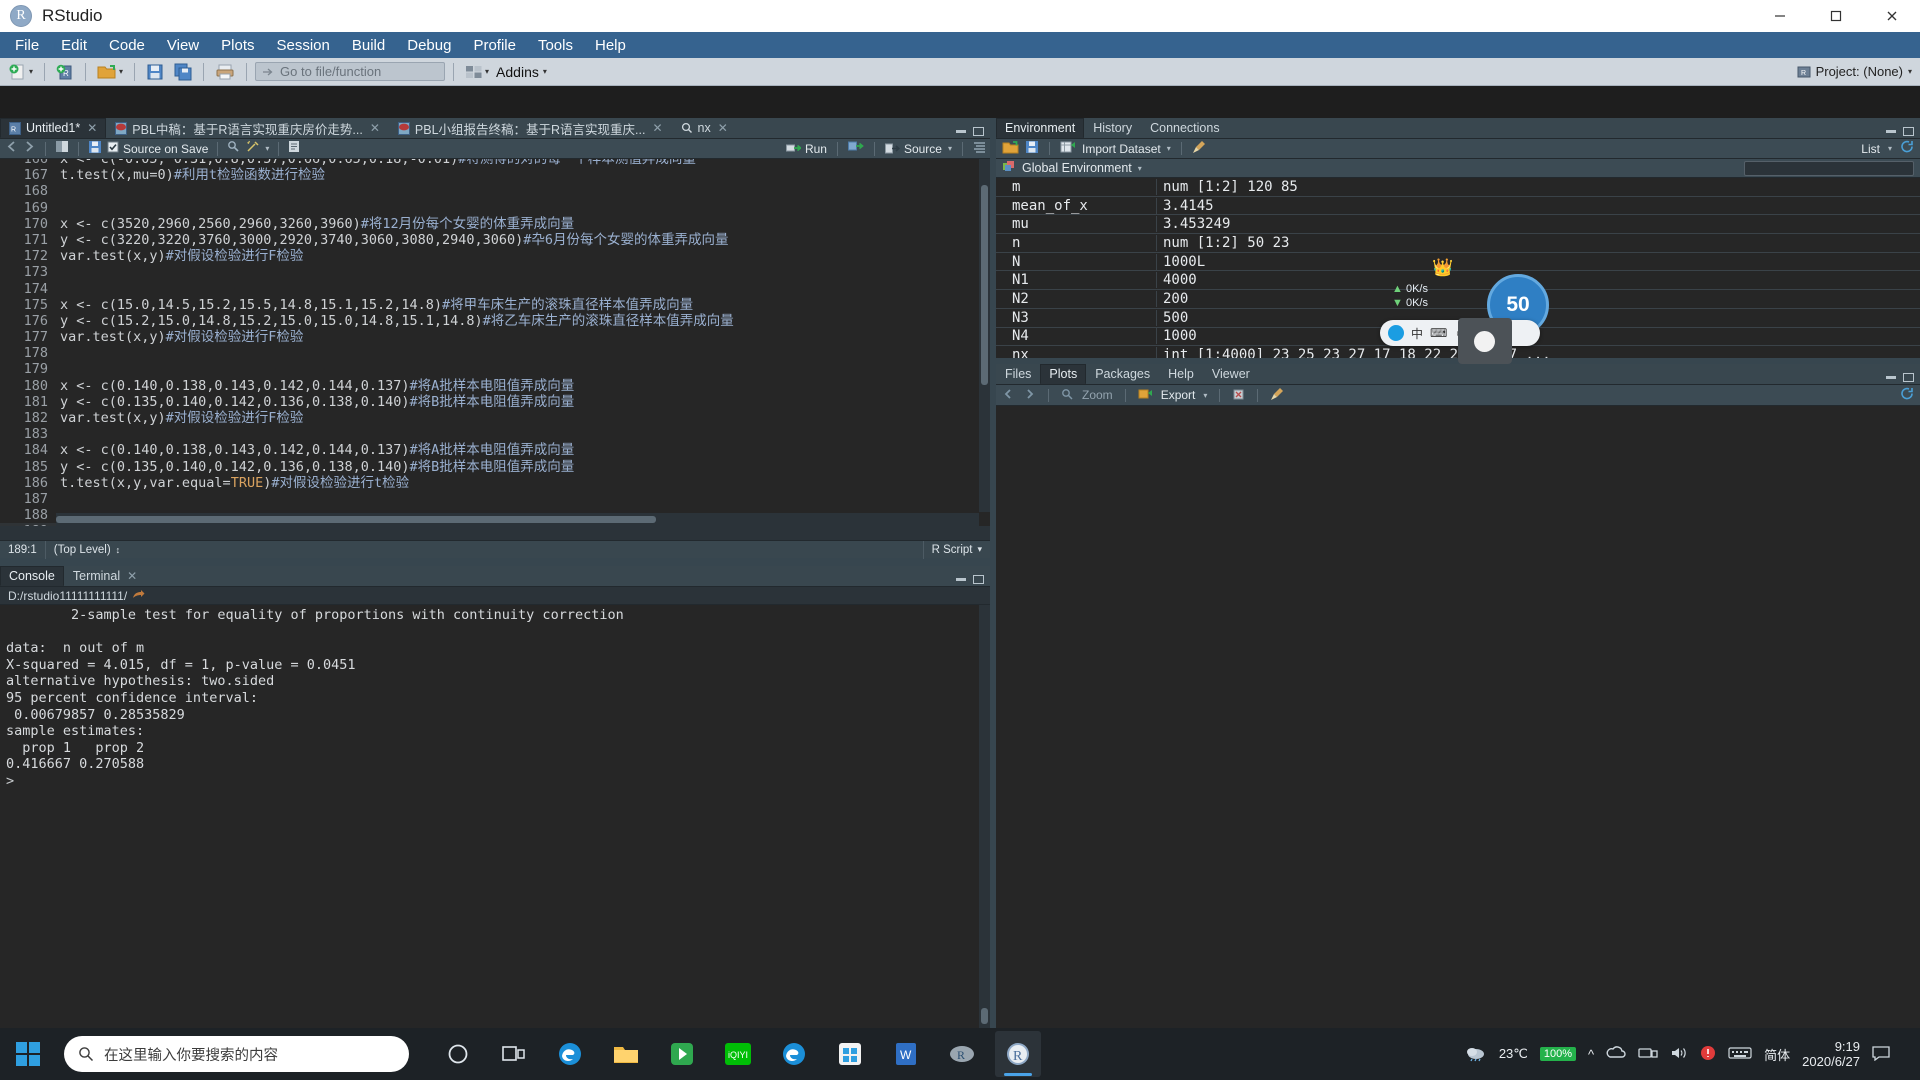 Image resolution: width=1920 pixels, height=1080 pixels. What do you see at coordinates (86, 549) in the screenshot?
I see `code-scope: (Top Level) ↕` at bounding box center [86, 549].